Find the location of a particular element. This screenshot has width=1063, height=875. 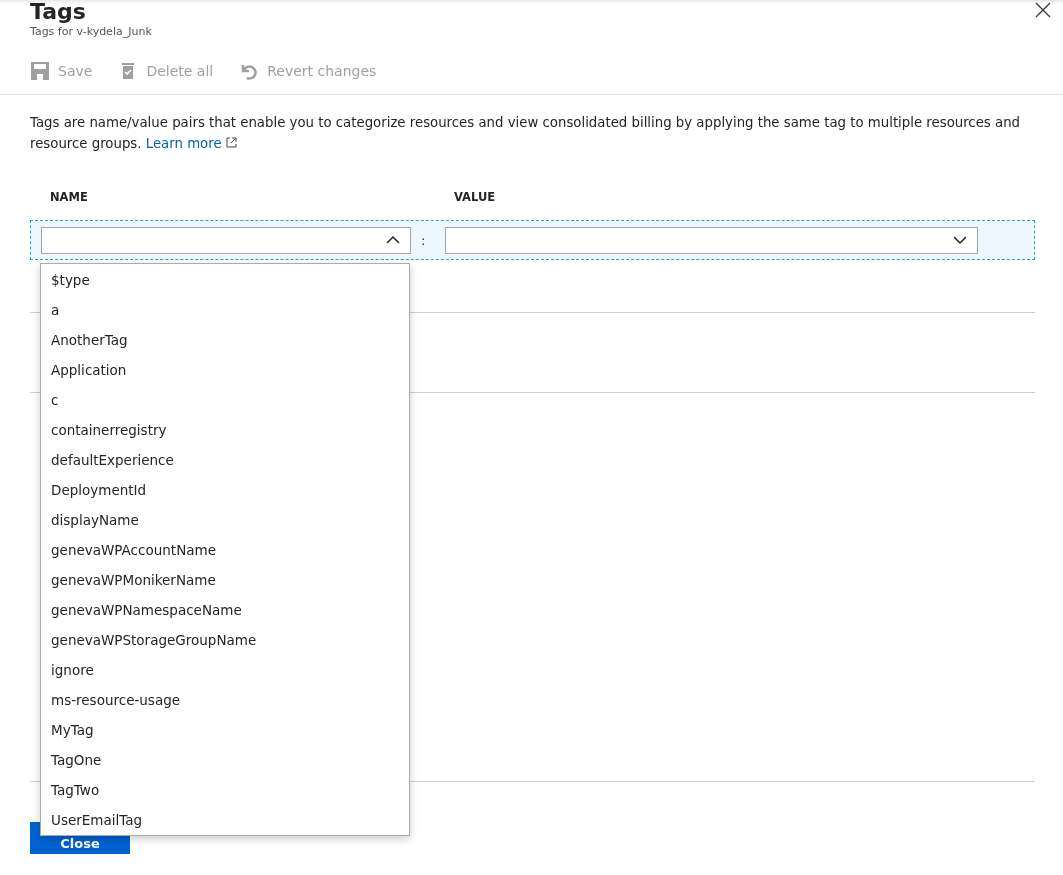

dropdown-option: TagOne is located at coordinates (225, 760).